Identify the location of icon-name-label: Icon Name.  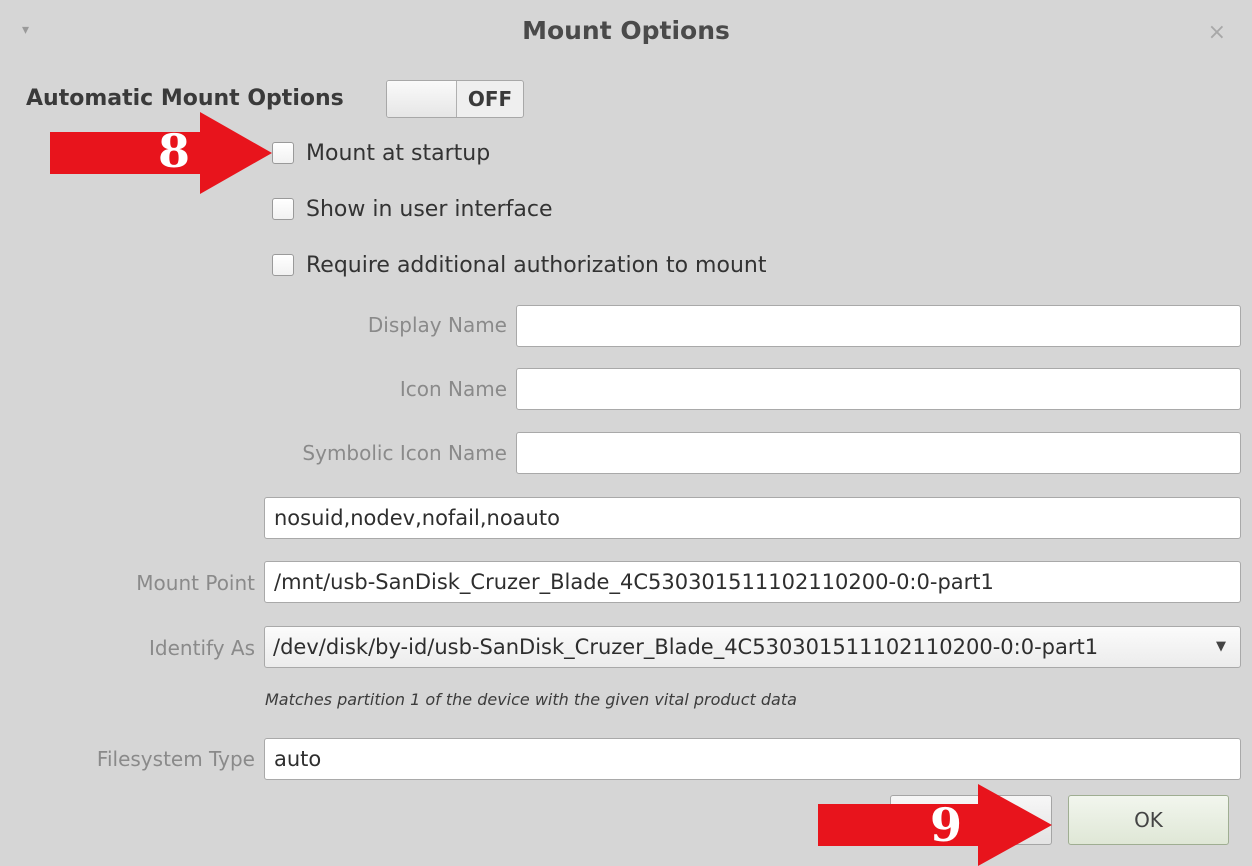
(453, 389).